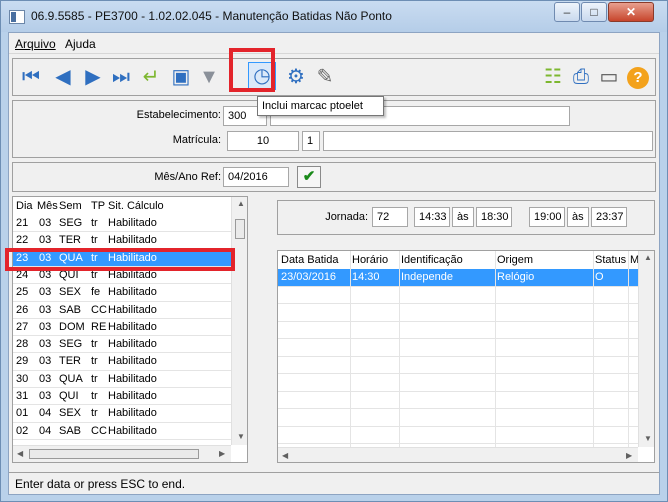 The height and width of the screenshot is (502, 668). I want to click on minimize-button: –, so click(567, 12).